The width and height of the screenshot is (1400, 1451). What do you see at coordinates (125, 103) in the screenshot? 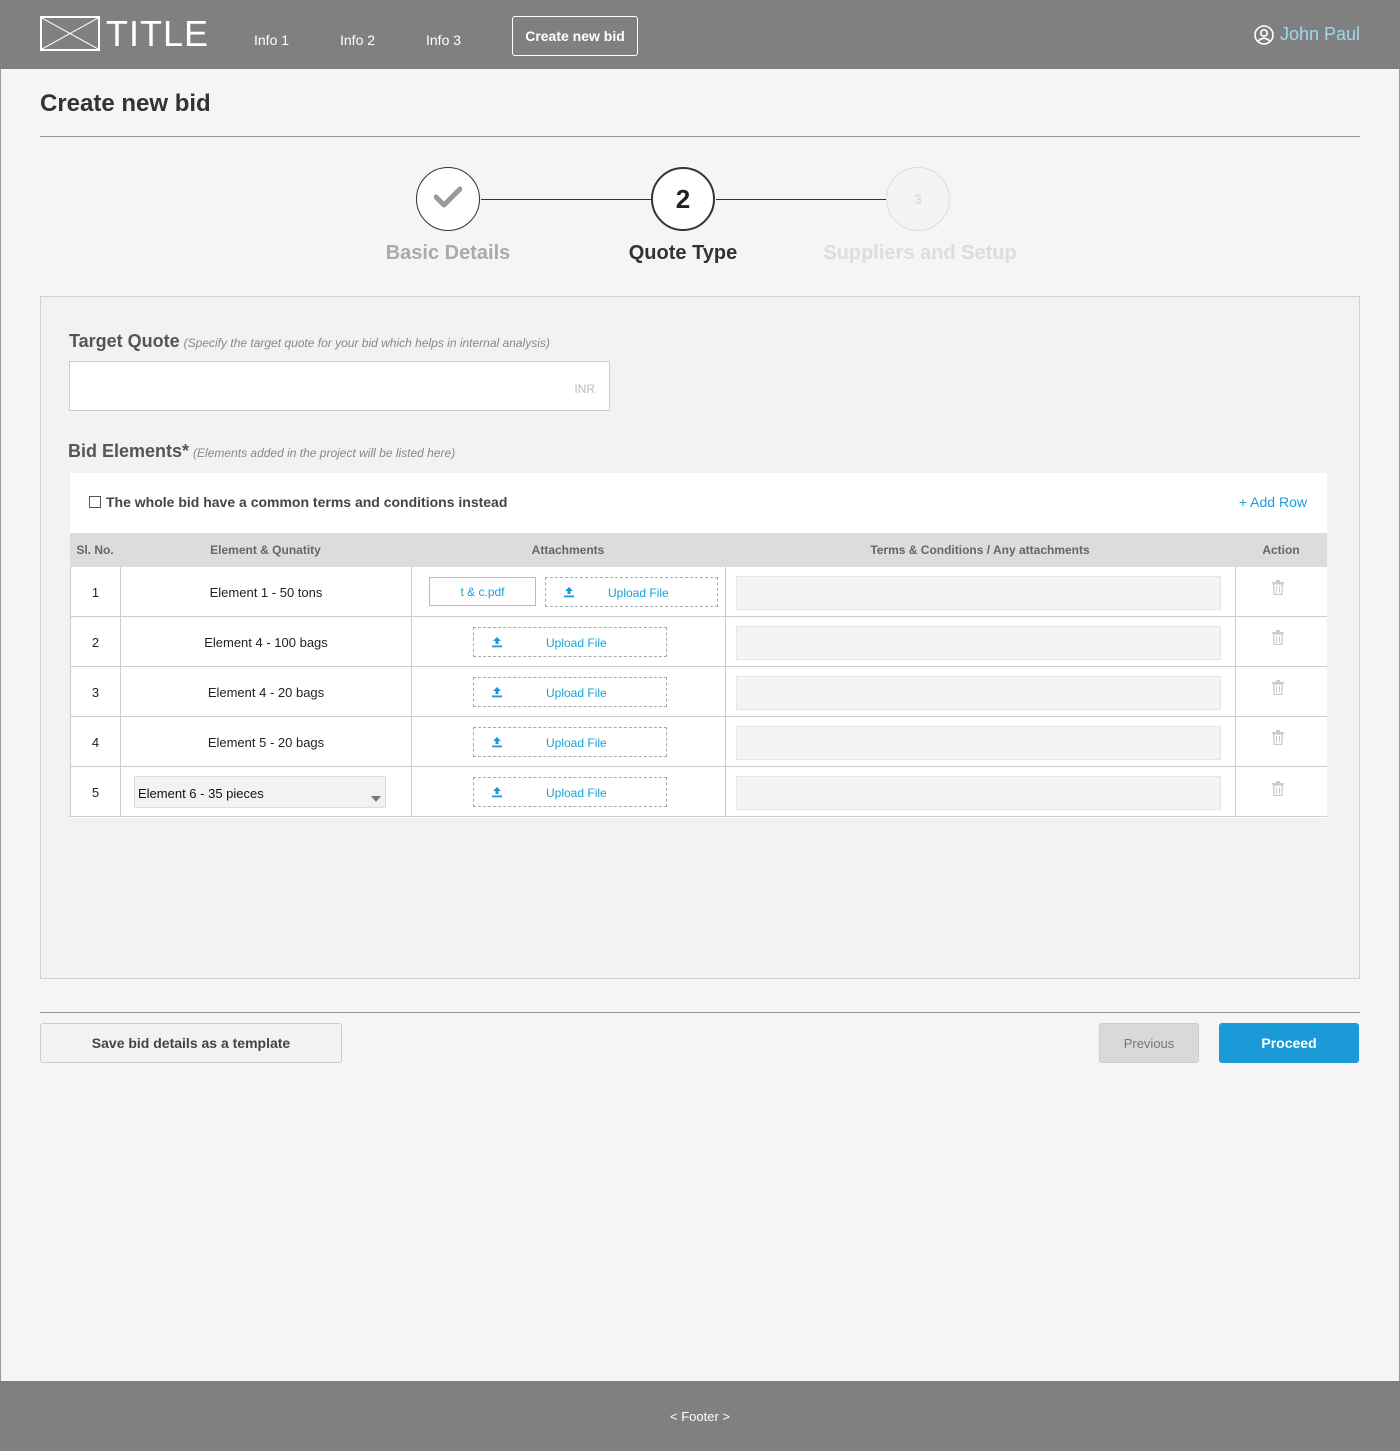
I see `page-title: Create new bid` at bounding box center [125, 103].